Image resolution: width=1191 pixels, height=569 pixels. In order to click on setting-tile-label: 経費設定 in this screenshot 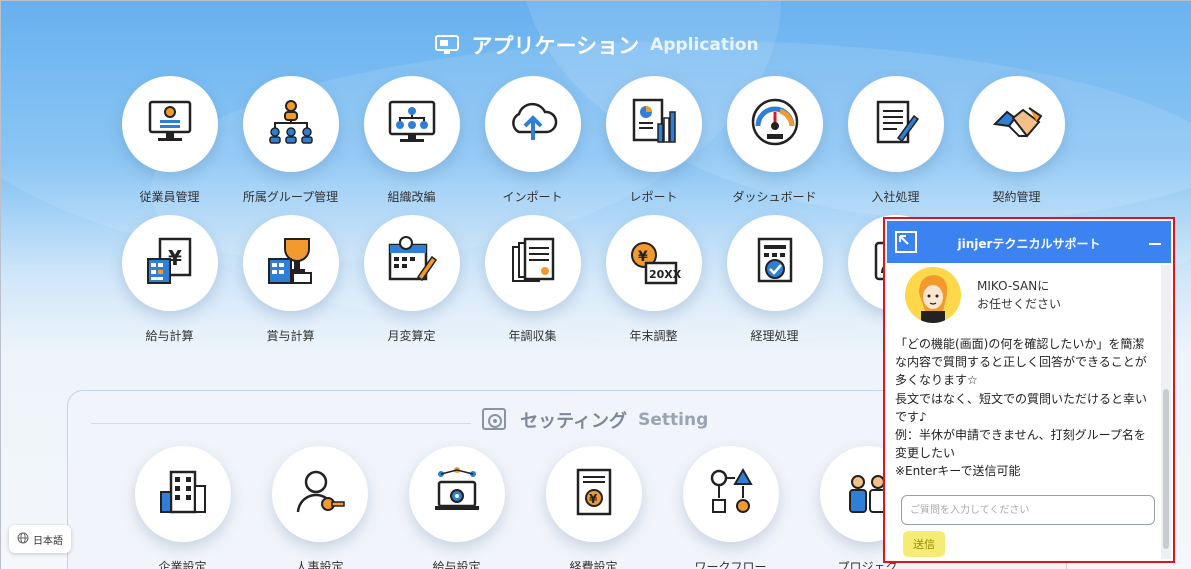, I will do `click(593, 564)`.